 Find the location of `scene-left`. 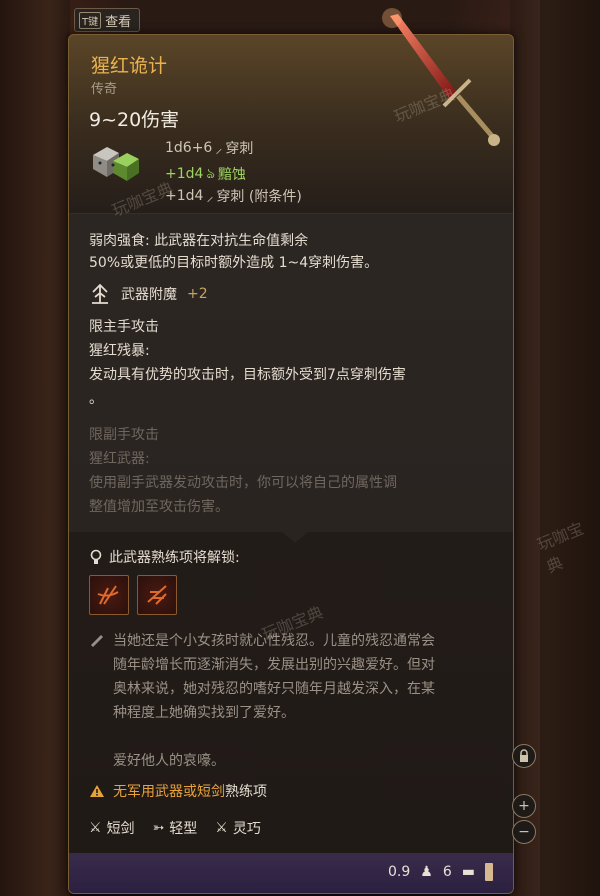

scene-left is located at coordinates (35, 448).